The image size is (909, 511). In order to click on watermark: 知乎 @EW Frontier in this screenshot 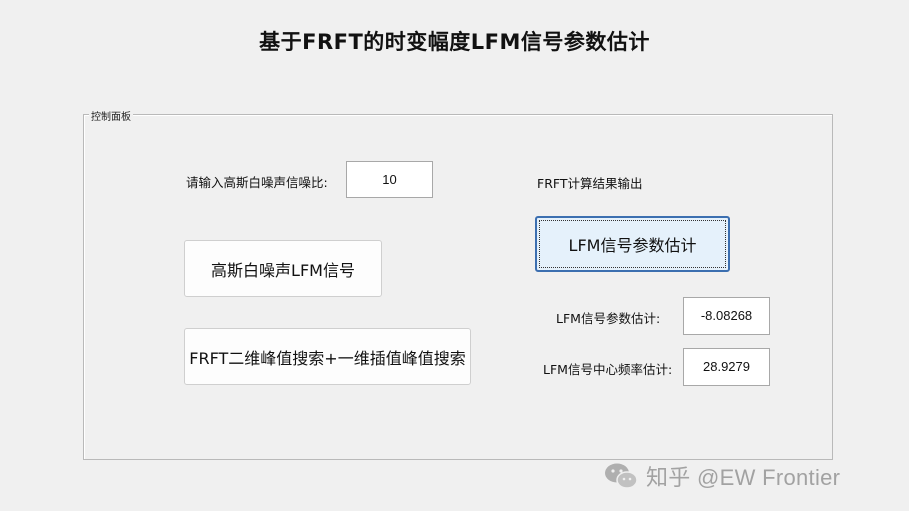, I will do `click(722, 476)`.